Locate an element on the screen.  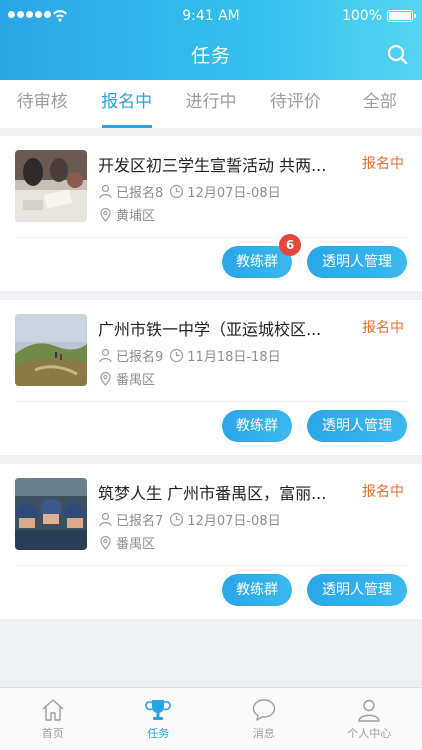
signed-count: 已报名9 is located at coordinates (140, 357).